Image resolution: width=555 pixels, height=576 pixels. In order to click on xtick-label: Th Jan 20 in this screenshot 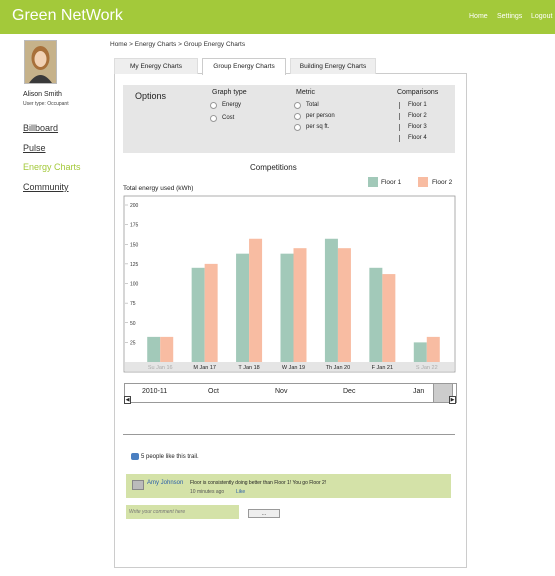, I will do `click(338, 368)`.